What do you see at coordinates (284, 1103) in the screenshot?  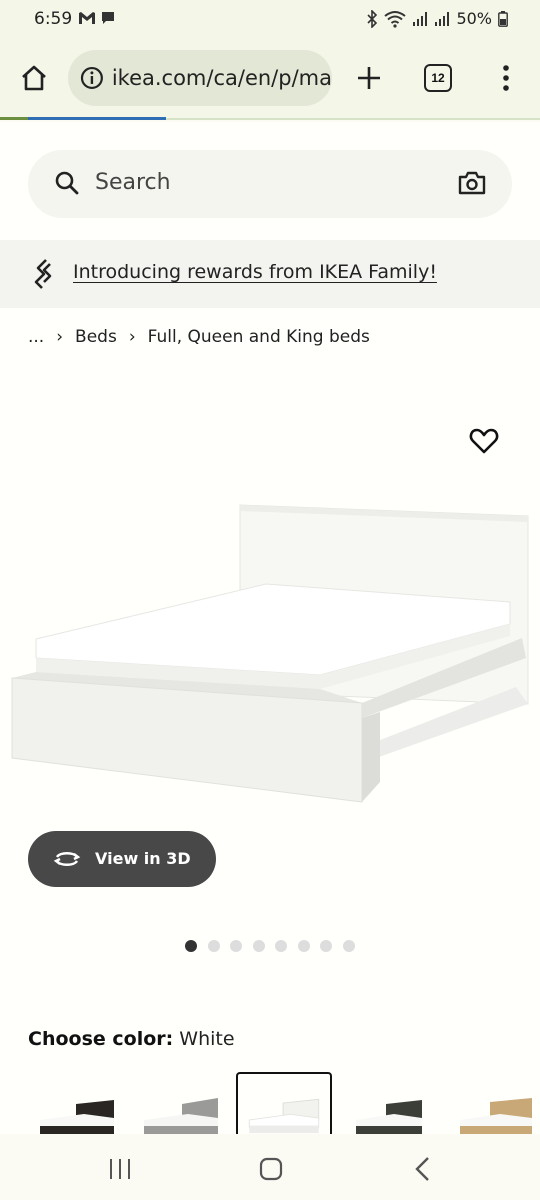 I see `swatch-white` at bounding box center [284, 1103].